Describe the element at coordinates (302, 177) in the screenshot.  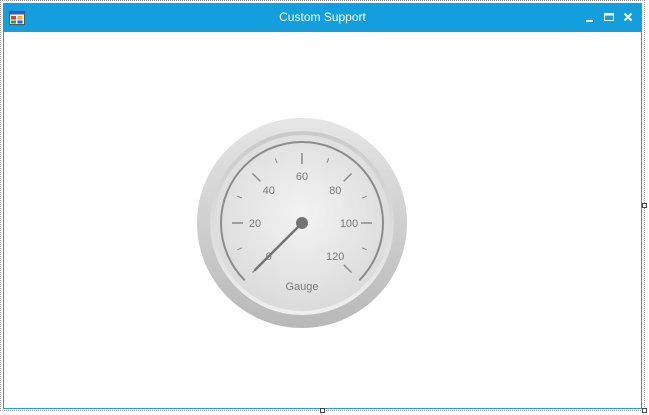
I see `gauge-tick-label: 60` at that location.